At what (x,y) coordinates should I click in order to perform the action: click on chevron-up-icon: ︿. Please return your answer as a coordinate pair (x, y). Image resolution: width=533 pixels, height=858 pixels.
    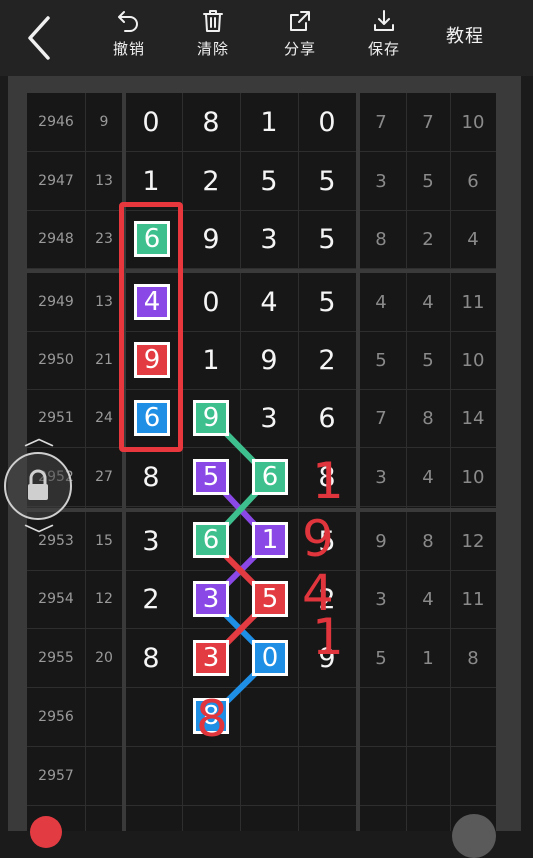
    Looking at the image, I should click on (39, 436).